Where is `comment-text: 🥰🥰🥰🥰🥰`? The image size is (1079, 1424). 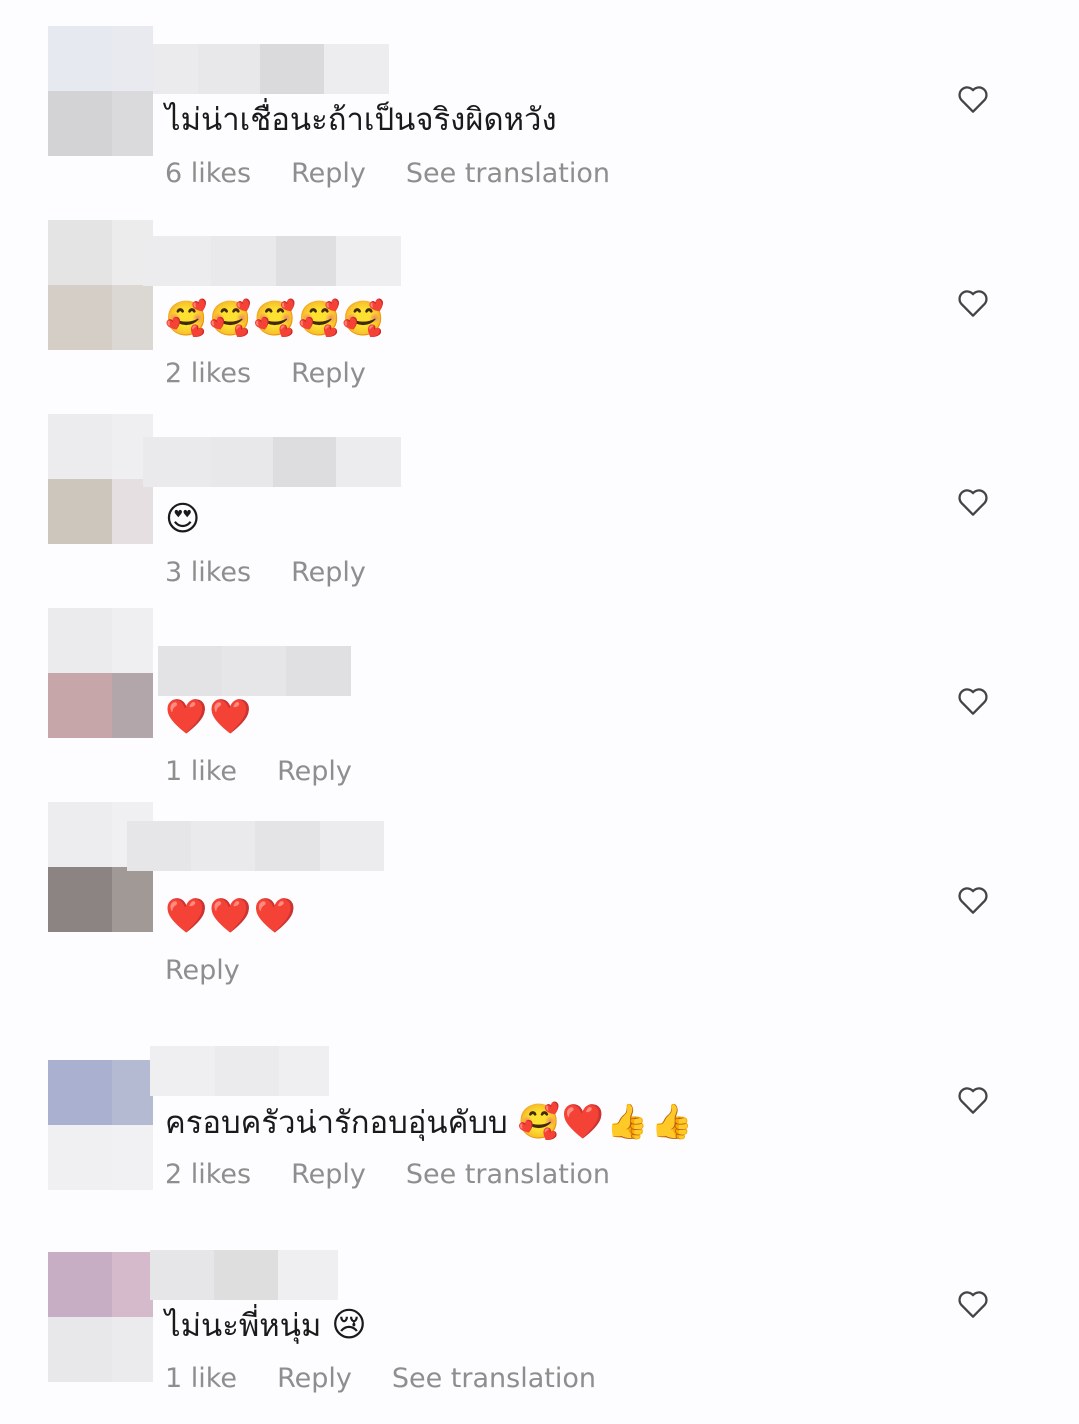
comment-text: 🥰🥰🥰🥰🥰 is located at coordinates (276, 319).